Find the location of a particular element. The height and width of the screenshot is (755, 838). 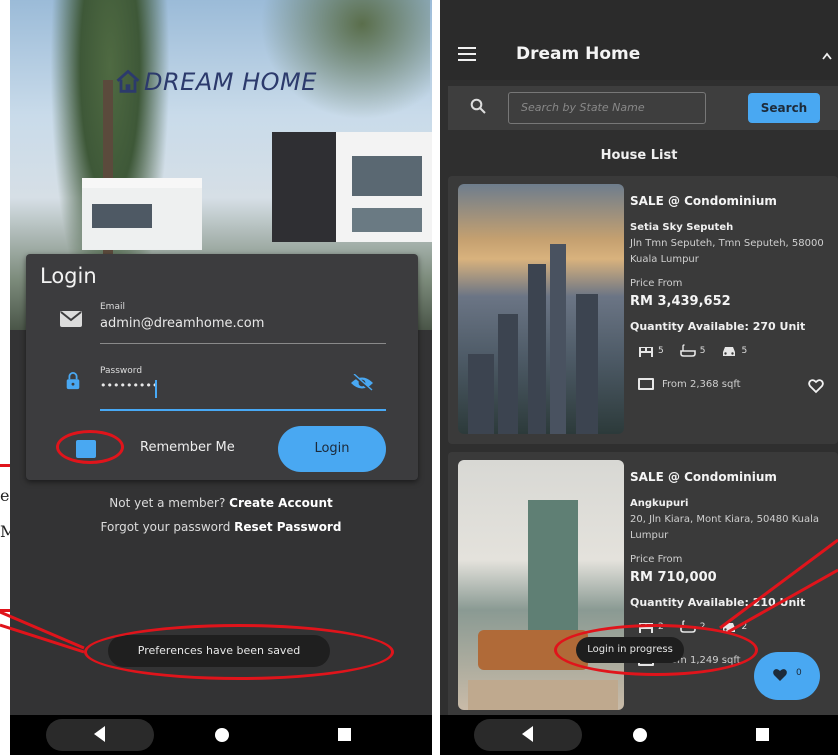

search-button: Search is located at coordinates (784, 108).